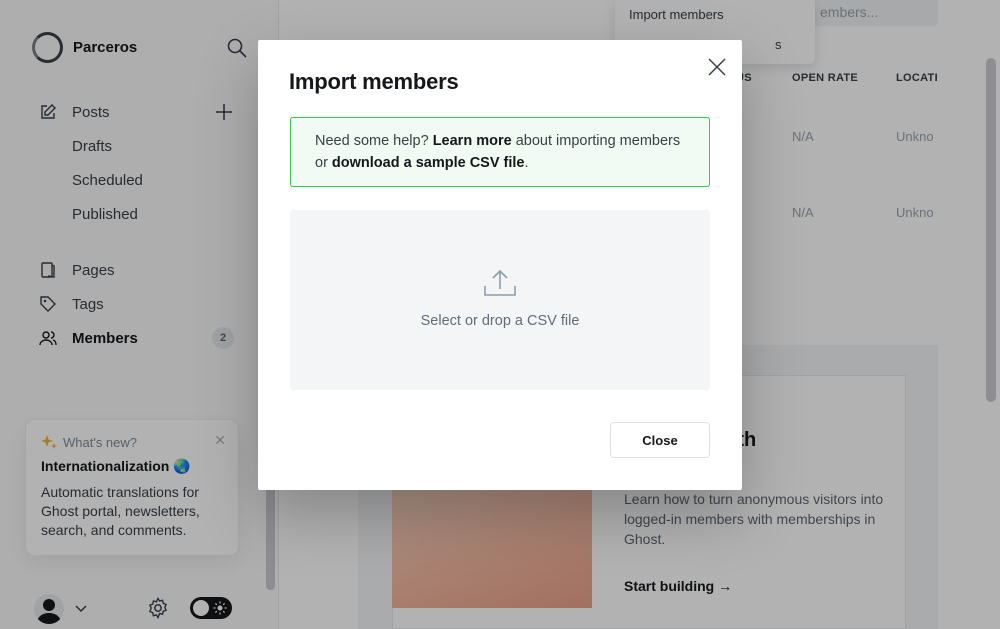 Image resolution: width=1000 pixels, height=629 pixels. Describe the element at coordinates (717, 67) in the screenshot. I see `close-icon` at that location.